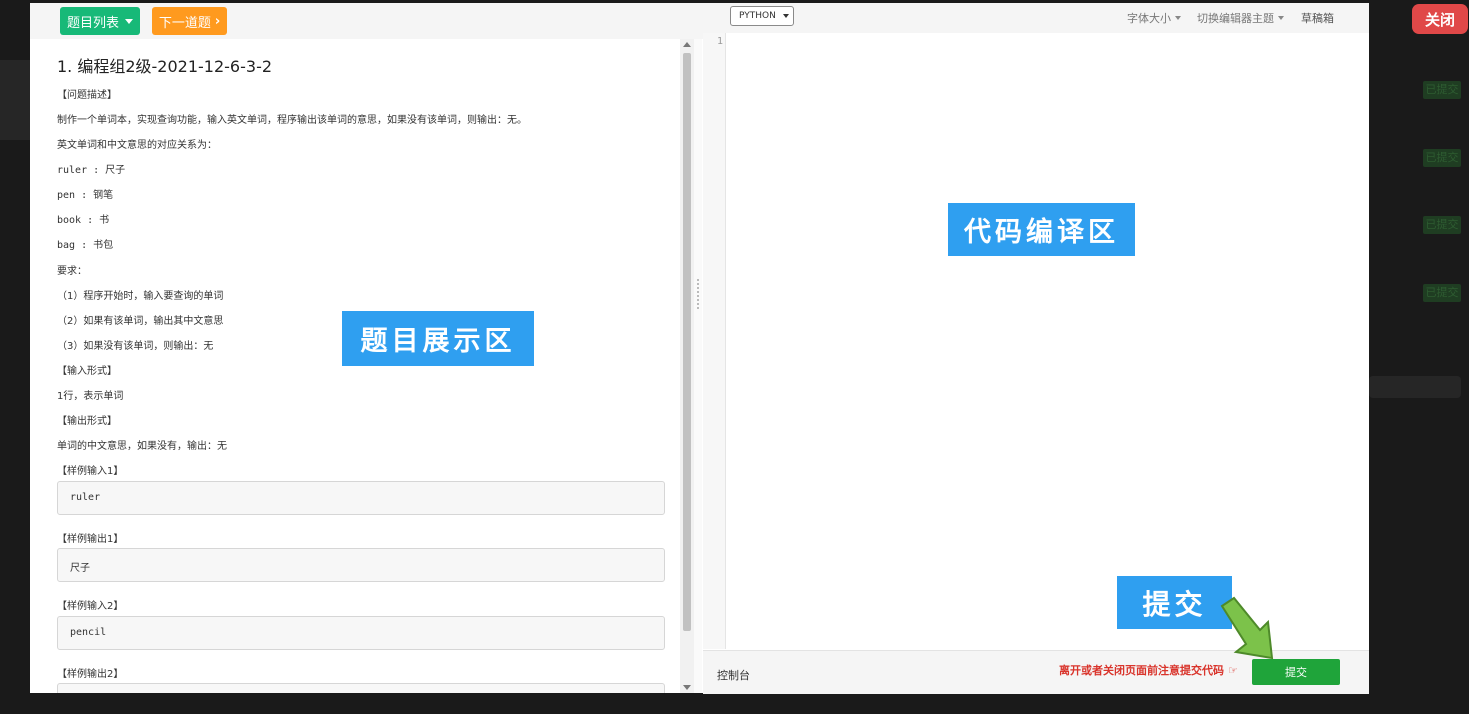  What do you see at coordinates (137, 145) in the screenshot?
I see `problem-line: 英文单词和中文意思的对应关系为：` at bounding box center [137, 145].